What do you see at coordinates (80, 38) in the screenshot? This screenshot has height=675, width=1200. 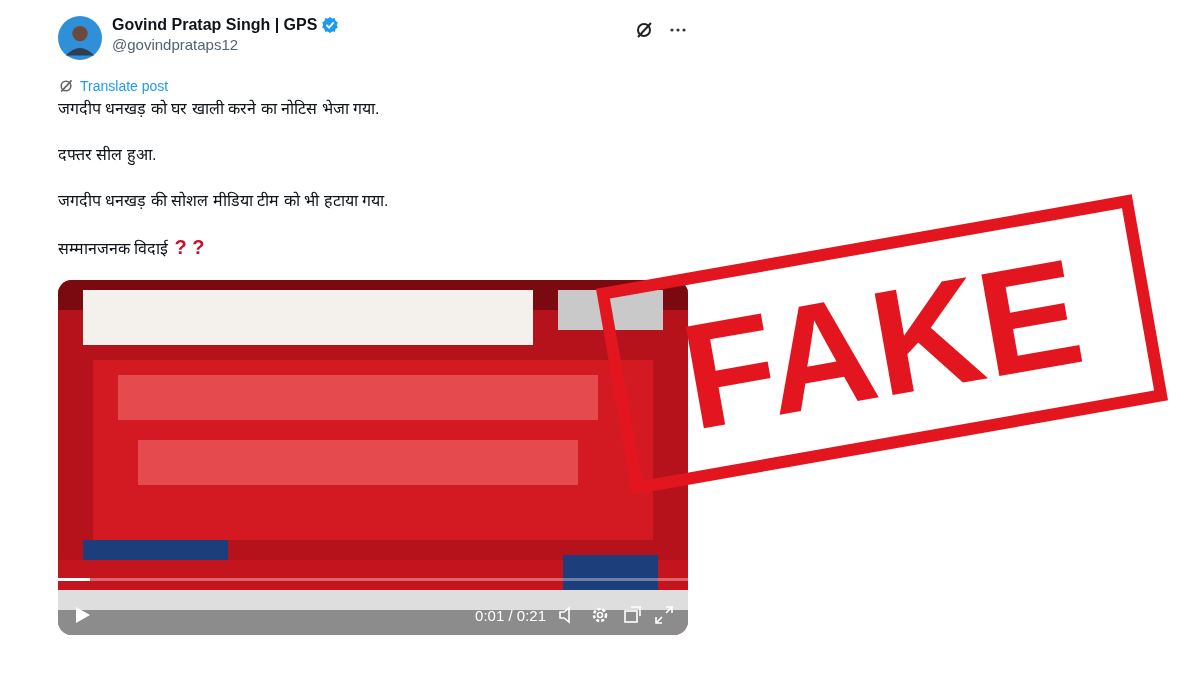 I see `avatar` at bounding box center [80, 38].